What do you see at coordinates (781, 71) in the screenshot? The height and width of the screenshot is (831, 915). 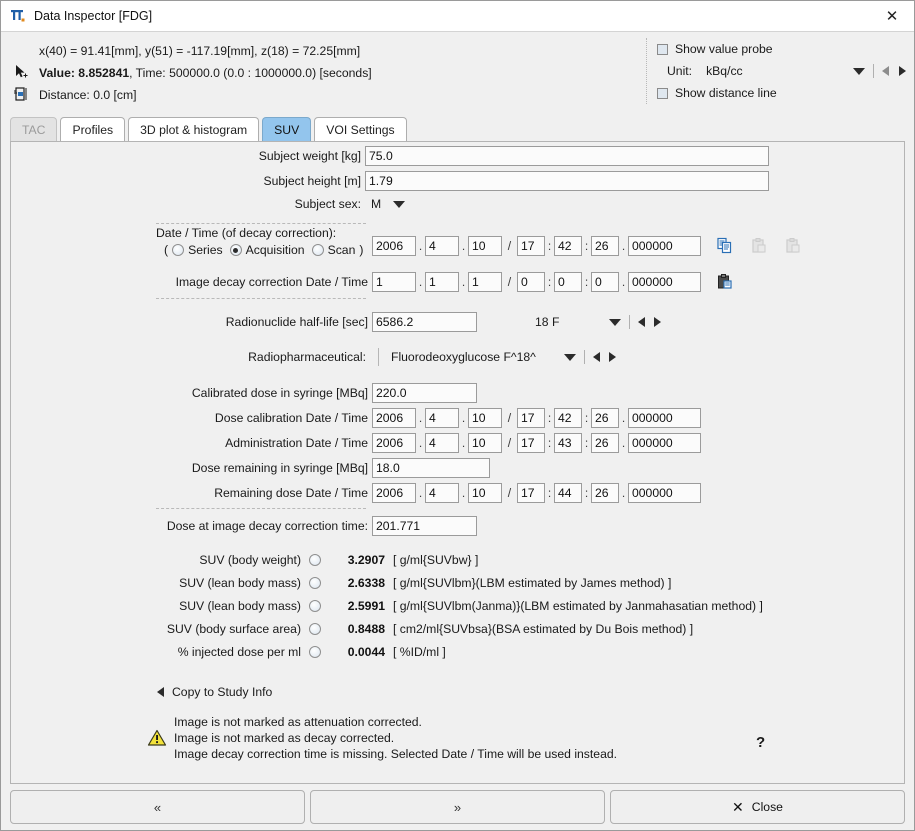 I see `unit-row: Unit: kBq/cc` at bounding box center [781, 71].